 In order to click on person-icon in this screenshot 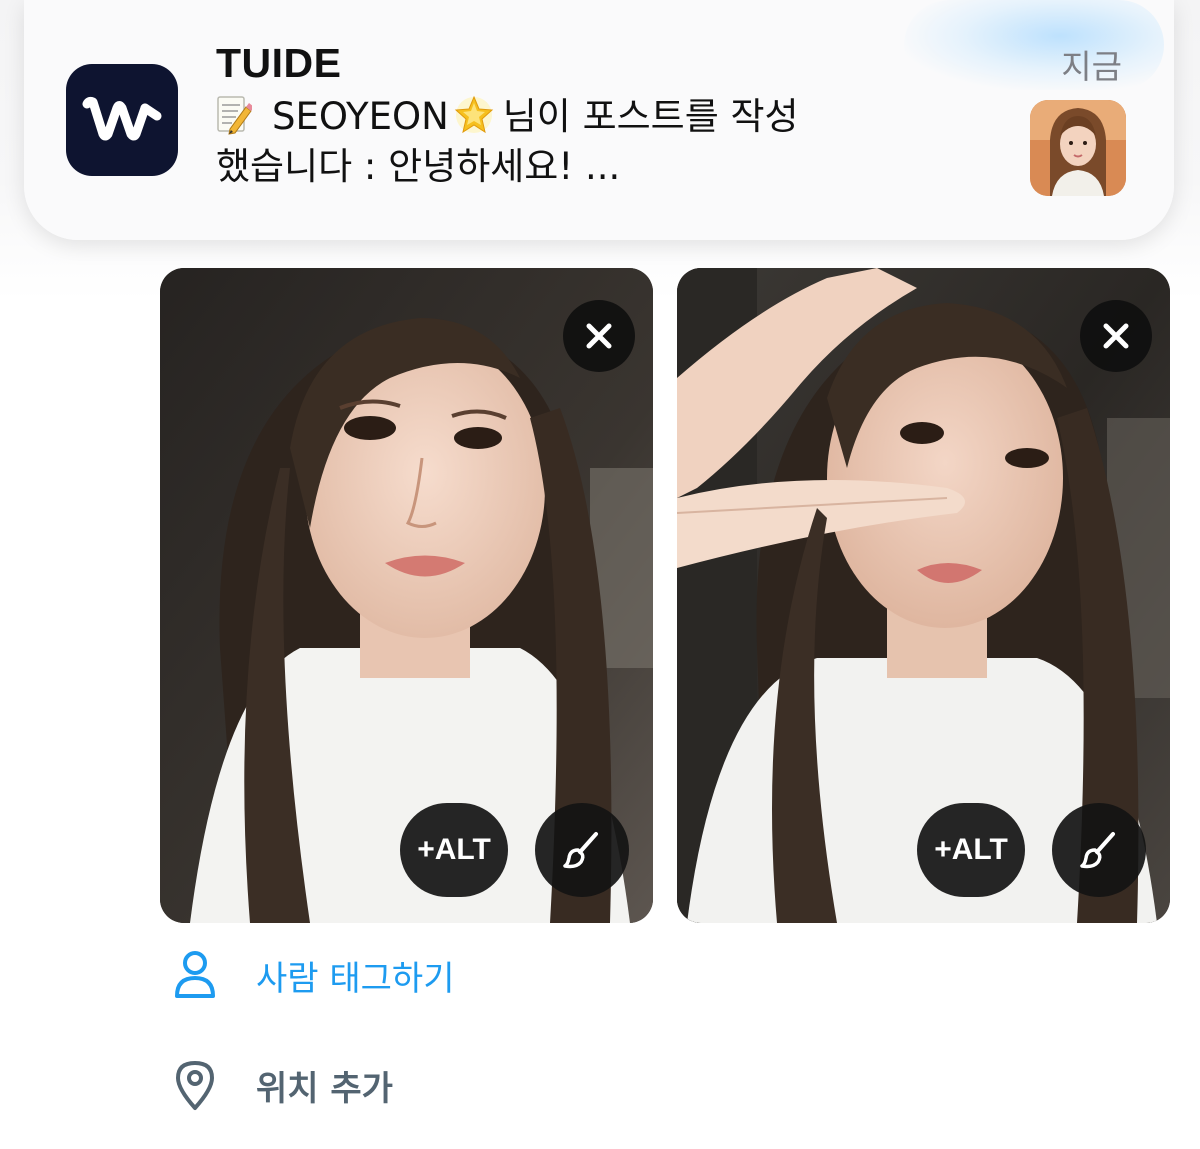, I will do `click(195, 975)`.